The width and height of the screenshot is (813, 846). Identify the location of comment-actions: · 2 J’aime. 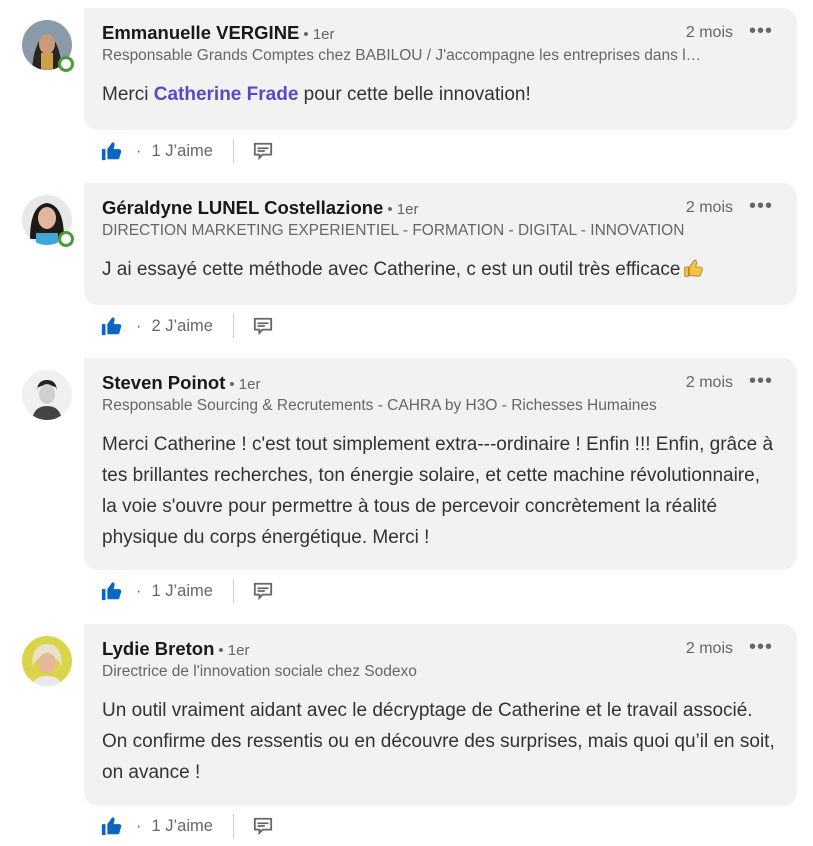
(187, 326).